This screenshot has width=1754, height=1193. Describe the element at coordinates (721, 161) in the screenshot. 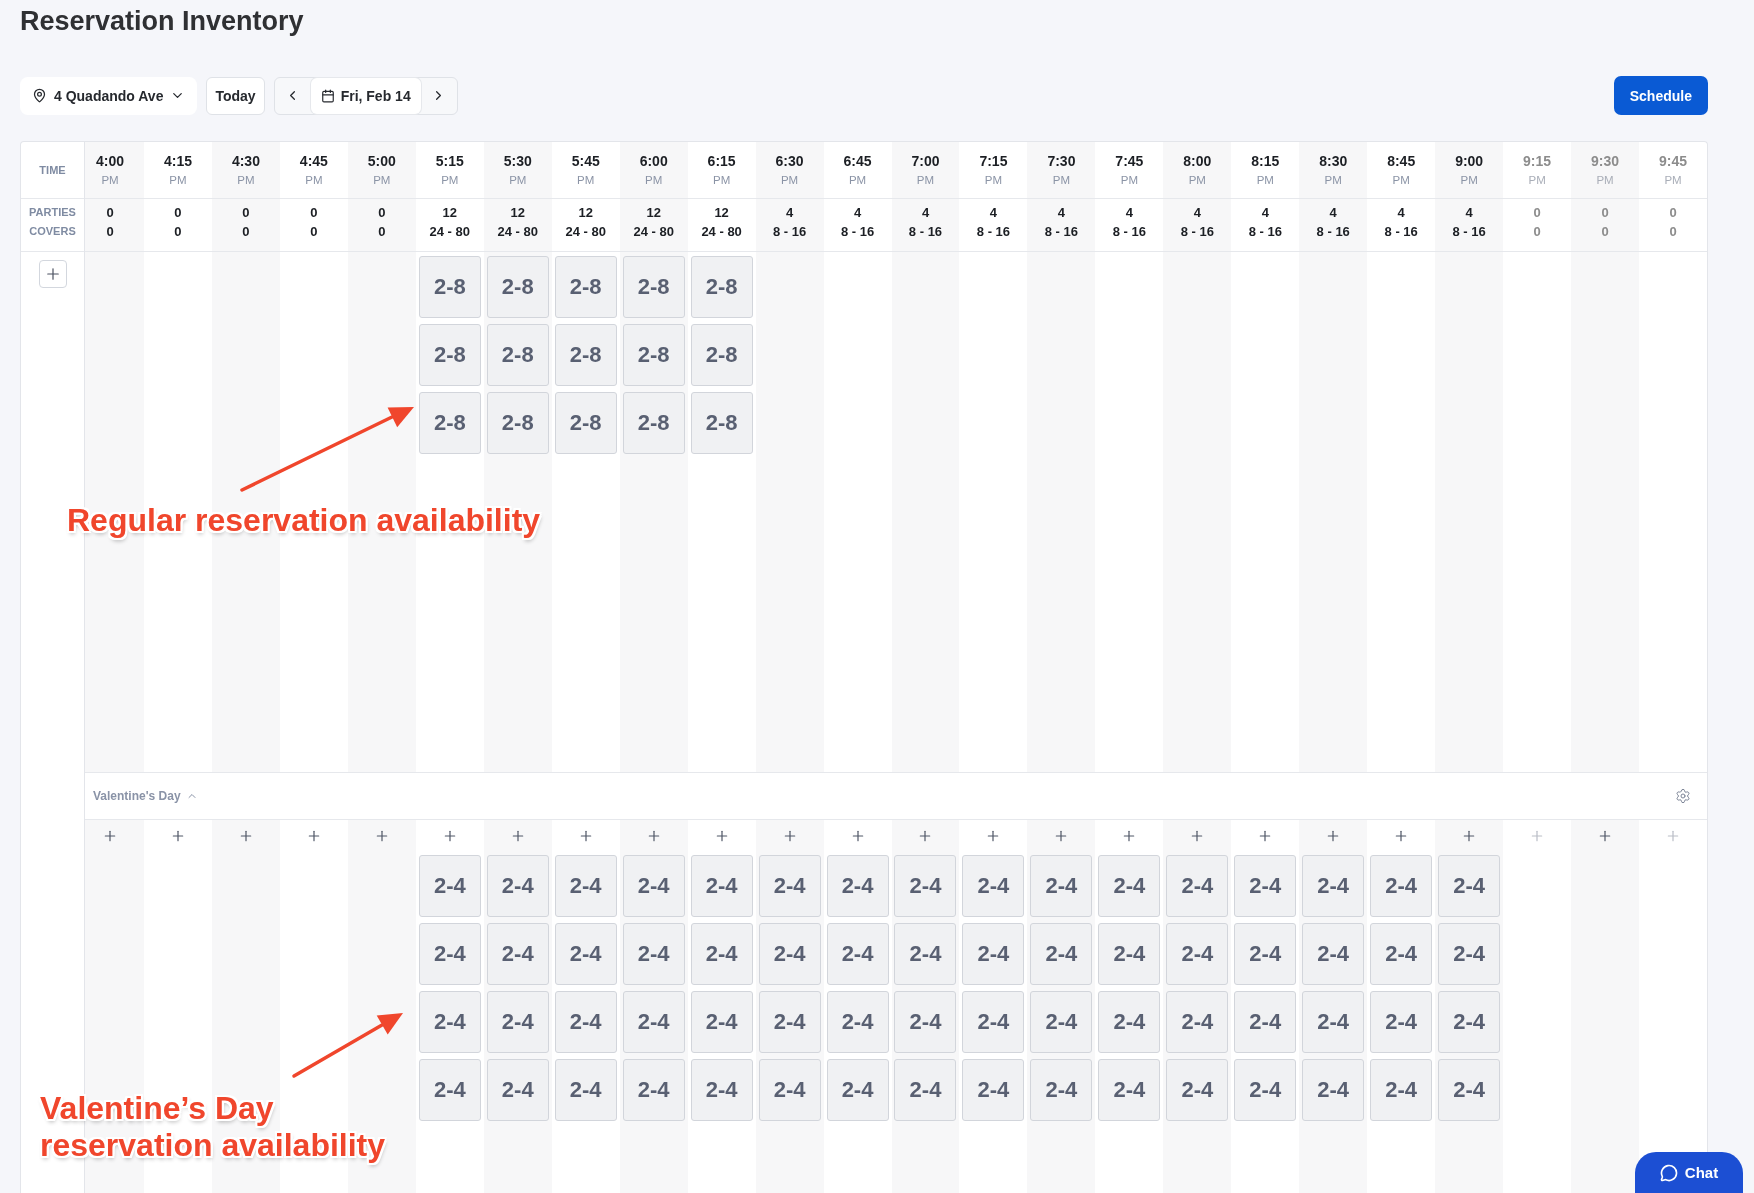

I see `time-label: 6:15` at that location.